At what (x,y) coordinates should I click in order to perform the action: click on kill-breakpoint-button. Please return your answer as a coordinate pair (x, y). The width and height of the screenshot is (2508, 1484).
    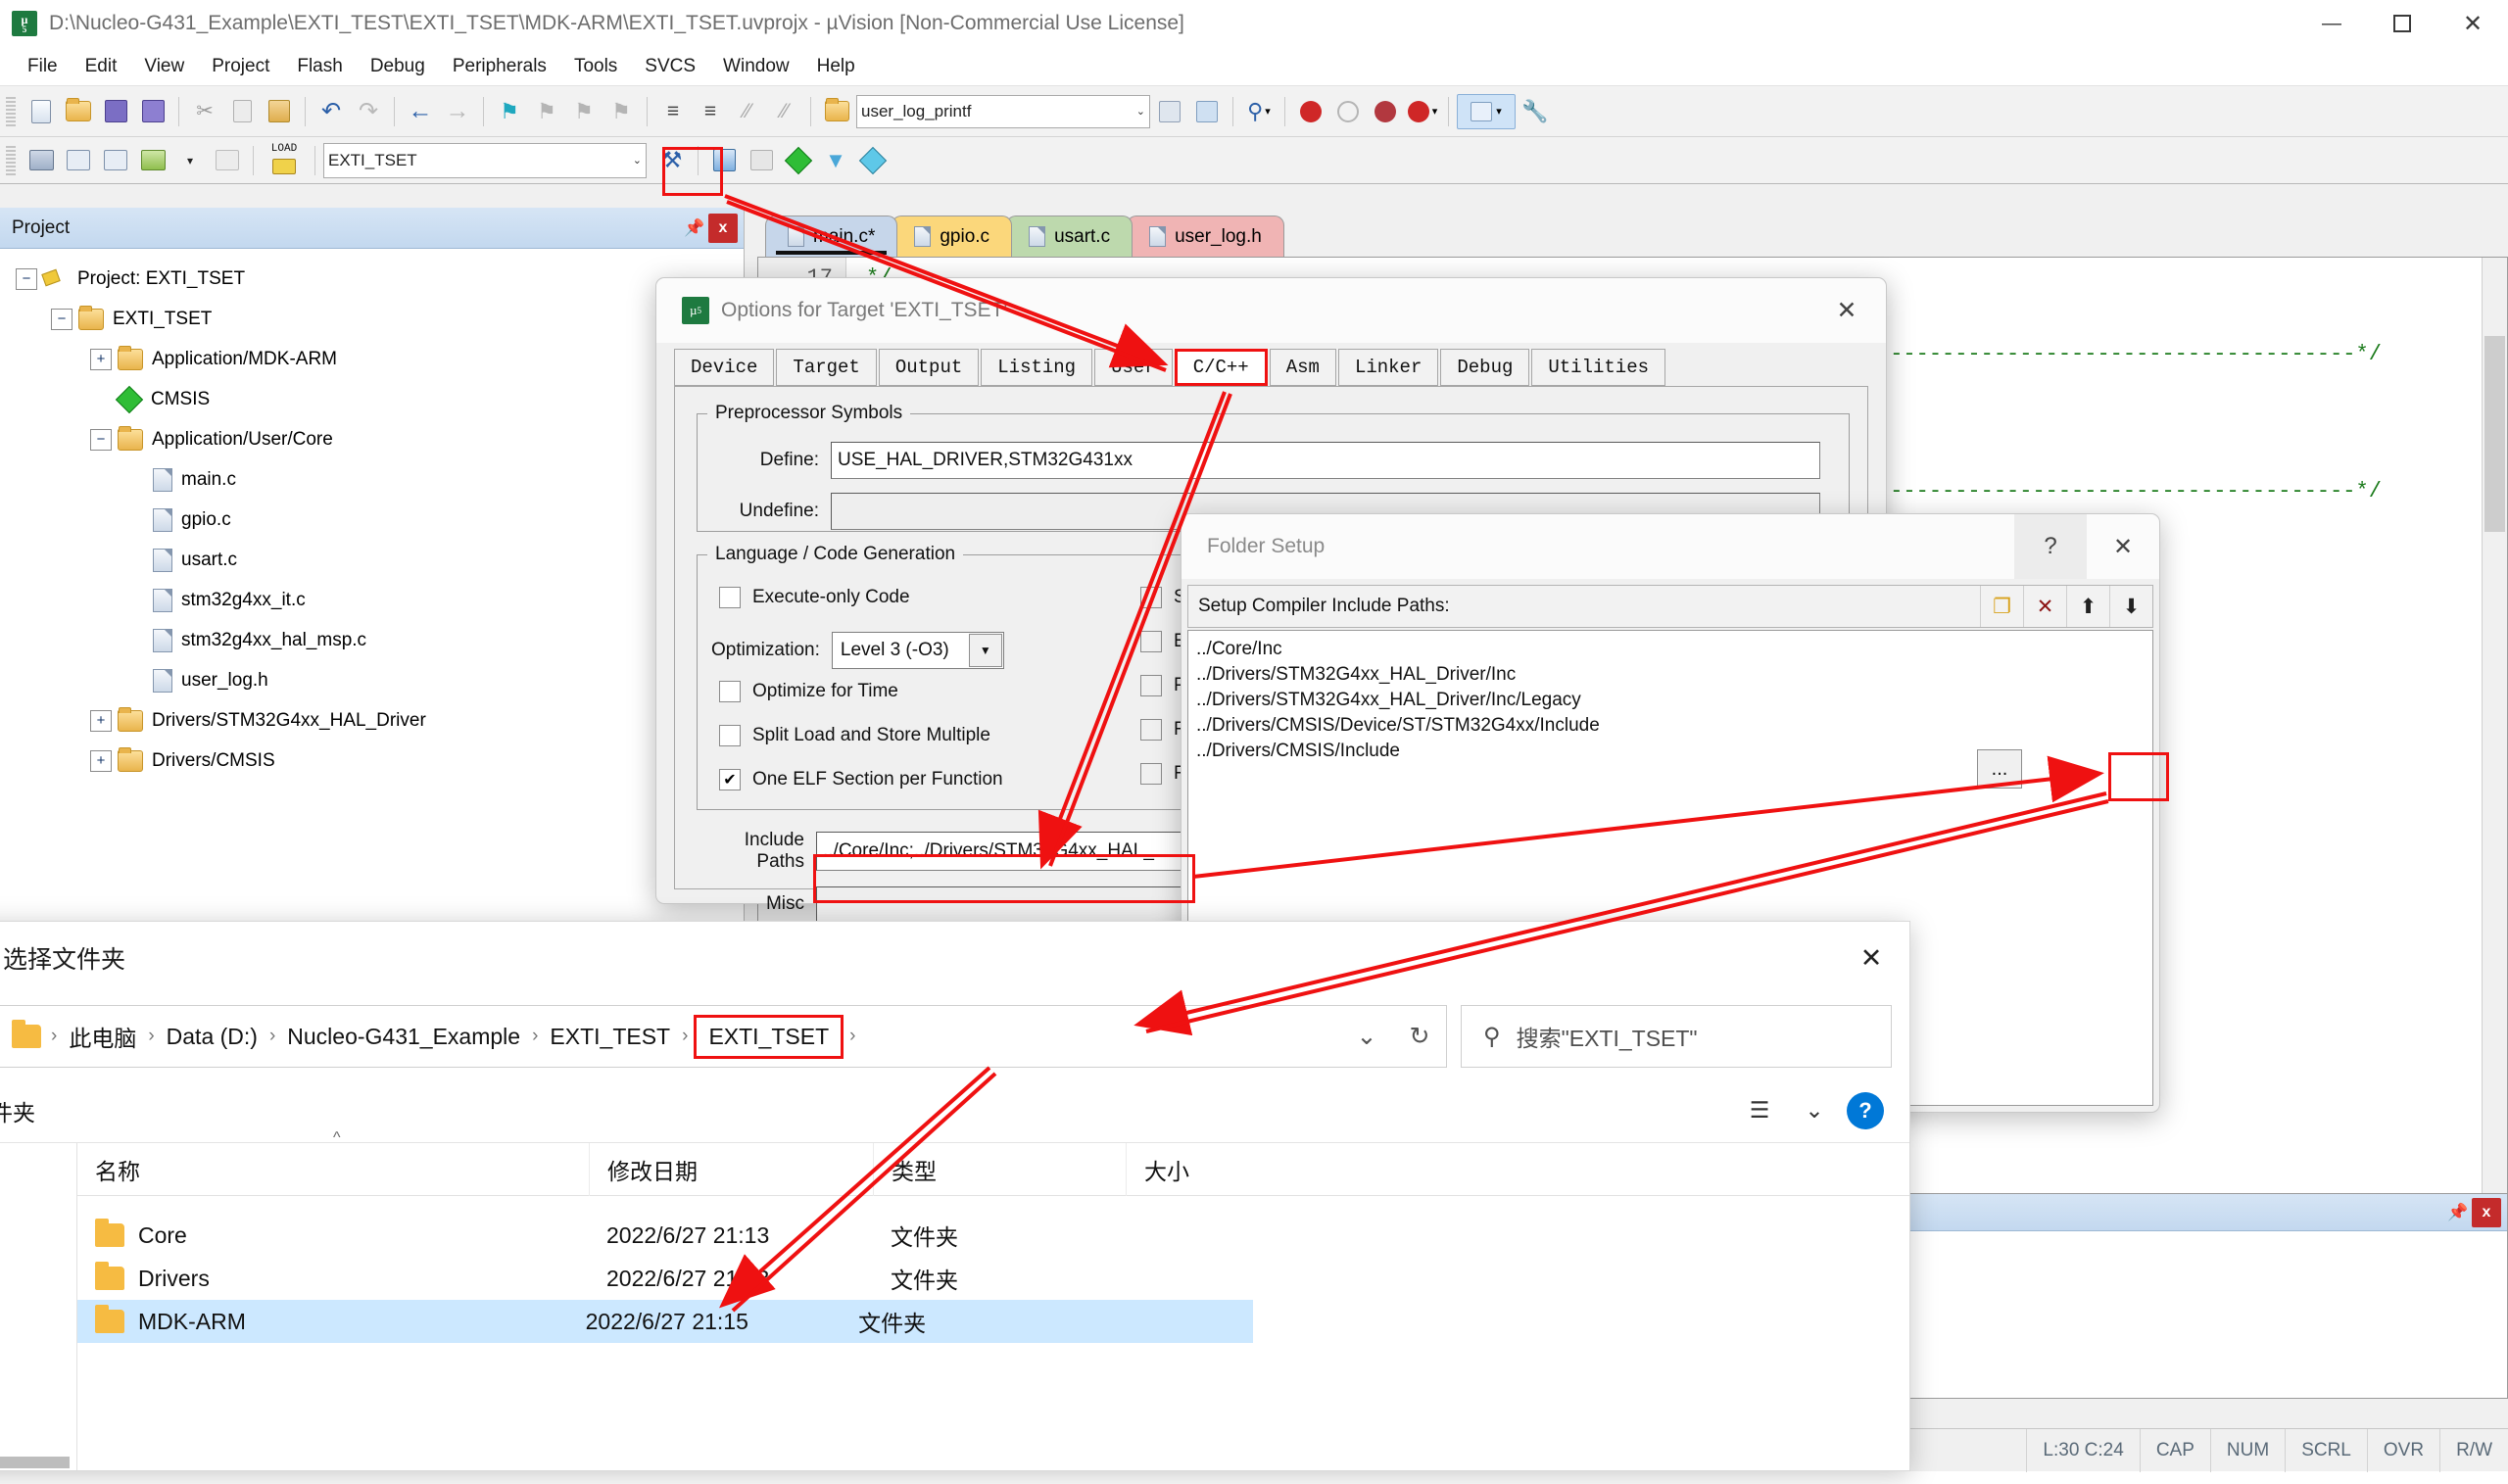
    Looking at the image, I should click on (1348, 111).